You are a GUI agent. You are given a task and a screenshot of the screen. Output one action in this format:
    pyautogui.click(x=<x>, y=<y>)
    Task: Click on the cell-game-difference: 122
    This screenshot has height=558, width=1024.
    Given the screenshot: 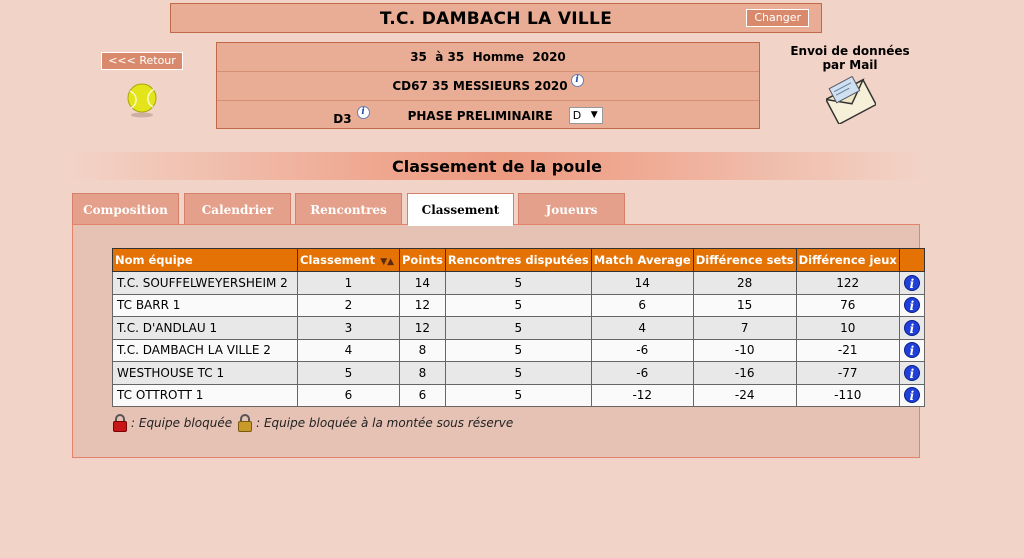 What is the action you would take?
    pyautogui.click(x=847, y=283)
    